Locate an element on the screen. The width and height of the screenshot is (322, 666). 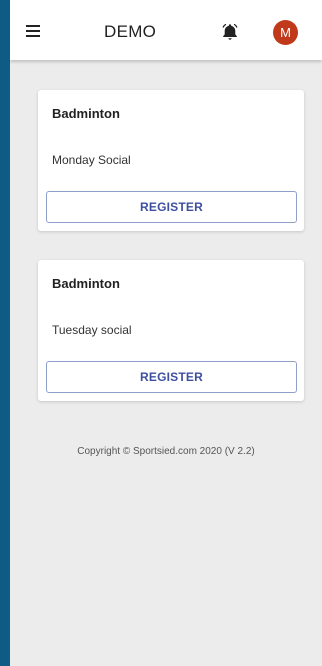
event-name: Monday Social is located at coordinates (91, 160).